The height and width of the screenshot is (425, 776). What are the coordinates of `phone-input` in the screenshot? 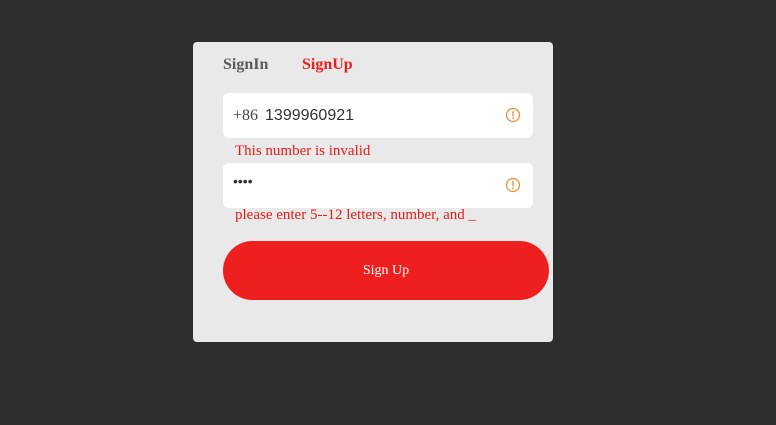 It's located at (375, 115).